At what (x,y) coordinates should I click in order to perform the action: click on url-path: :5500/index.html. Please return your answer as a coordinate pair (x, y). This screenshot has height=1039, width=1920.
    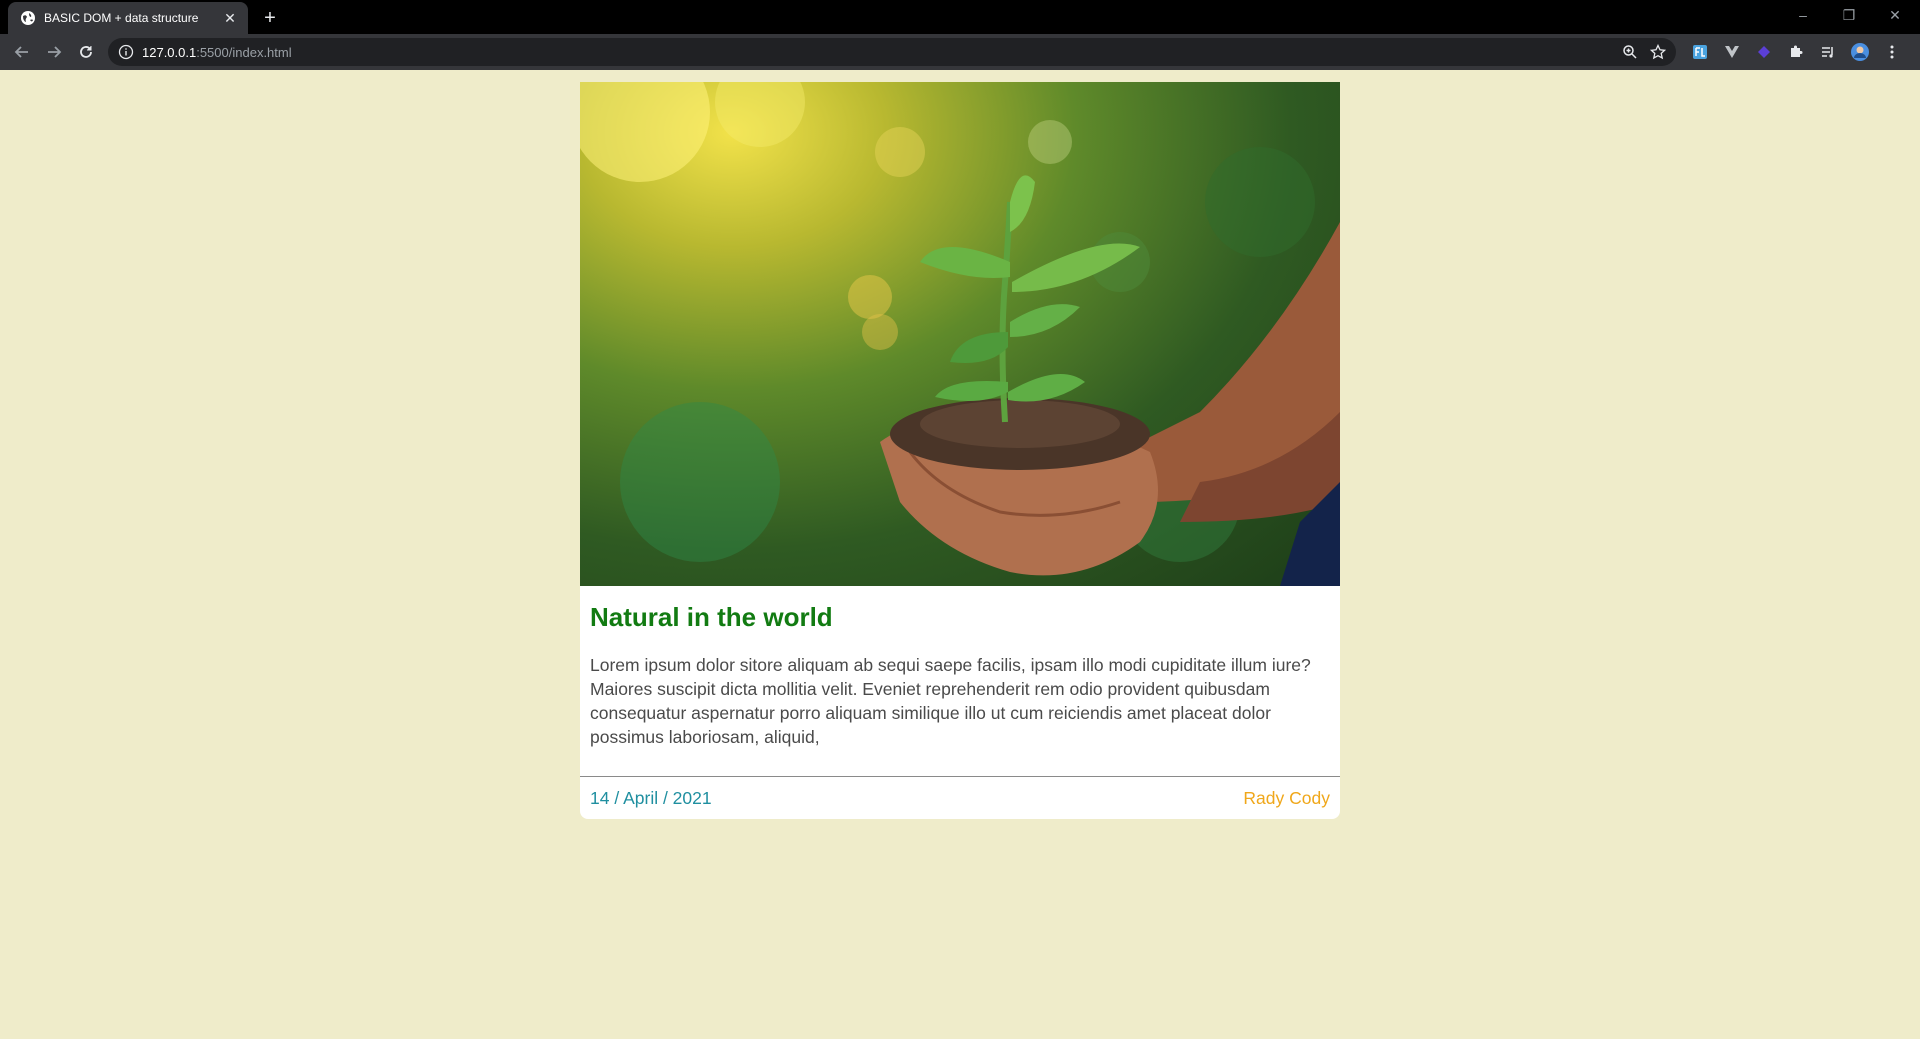
    Looking at the image, I should click on (244, 52).